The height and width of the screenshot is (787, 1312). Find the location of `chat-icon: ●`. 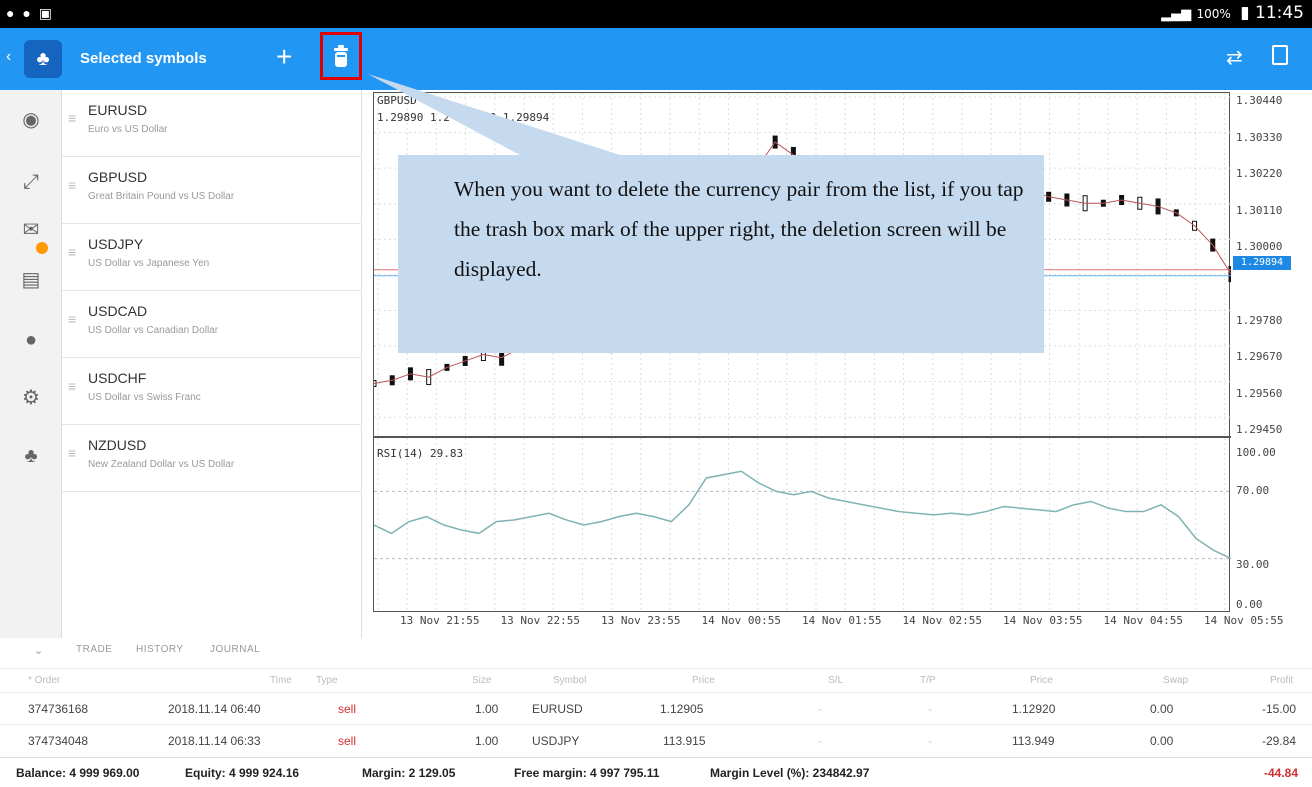

chat-icon: ● is located at coordinates (31, 340).